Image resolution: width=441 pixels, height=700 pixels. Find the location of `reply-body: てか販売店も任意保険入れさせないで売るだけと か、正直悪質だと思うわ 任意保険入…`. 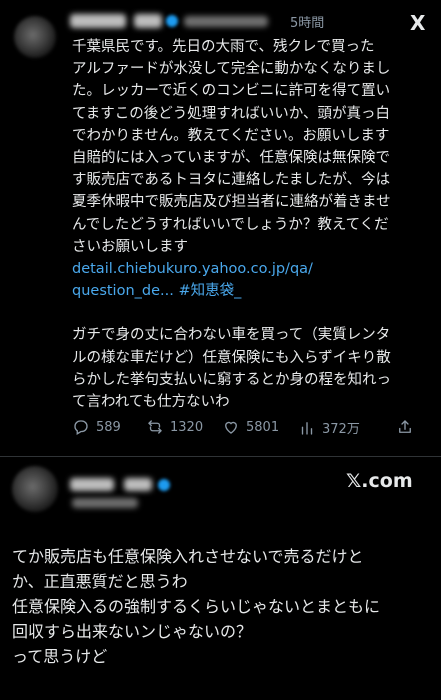

reply-body: てか販売店も任意保険入れさせないで売るだけと か、正直悪質だと思うわ 任意保険入… is located at coordinates (196, 606).